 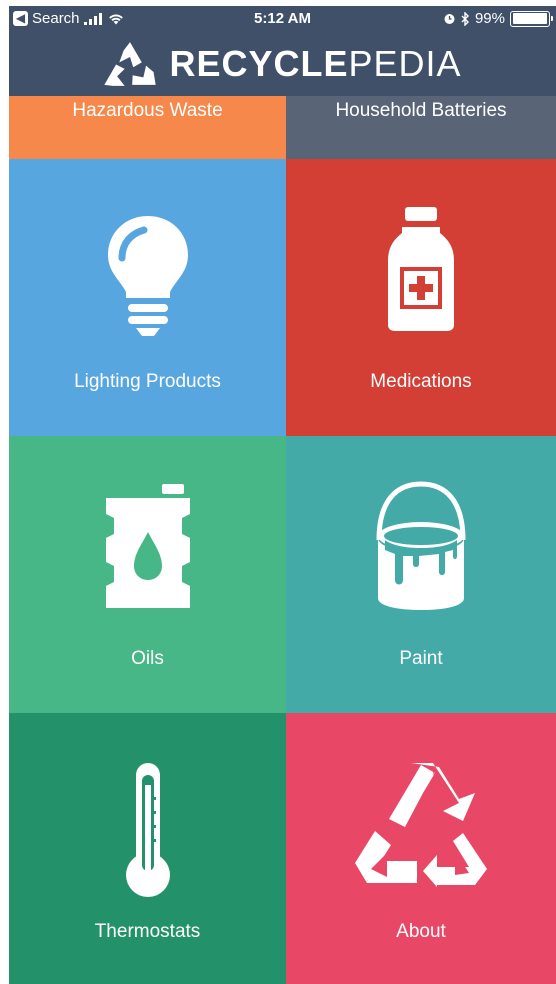 I want to click on recycle-logo-icon, so click(x=130, y=64).